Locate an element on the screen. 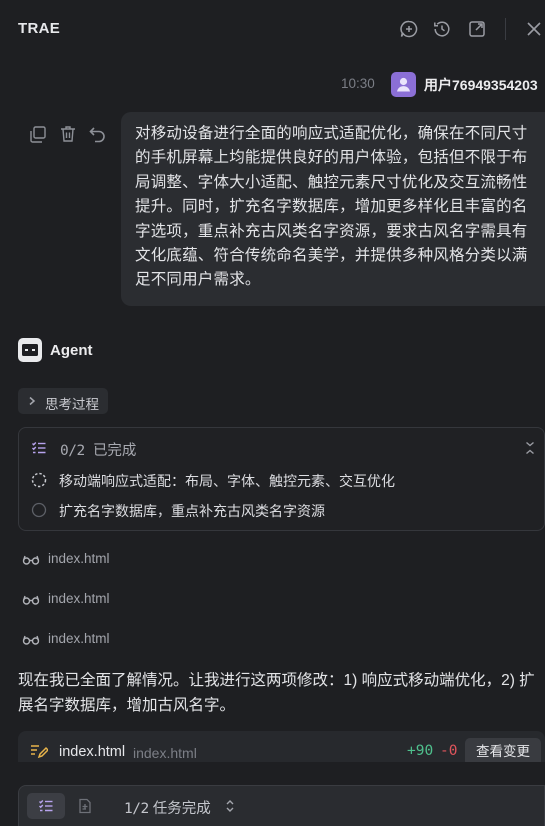 Image resolution: width=545 pixels, height=826 pixels. in-progress-icon is located at coordinates (39, 480).